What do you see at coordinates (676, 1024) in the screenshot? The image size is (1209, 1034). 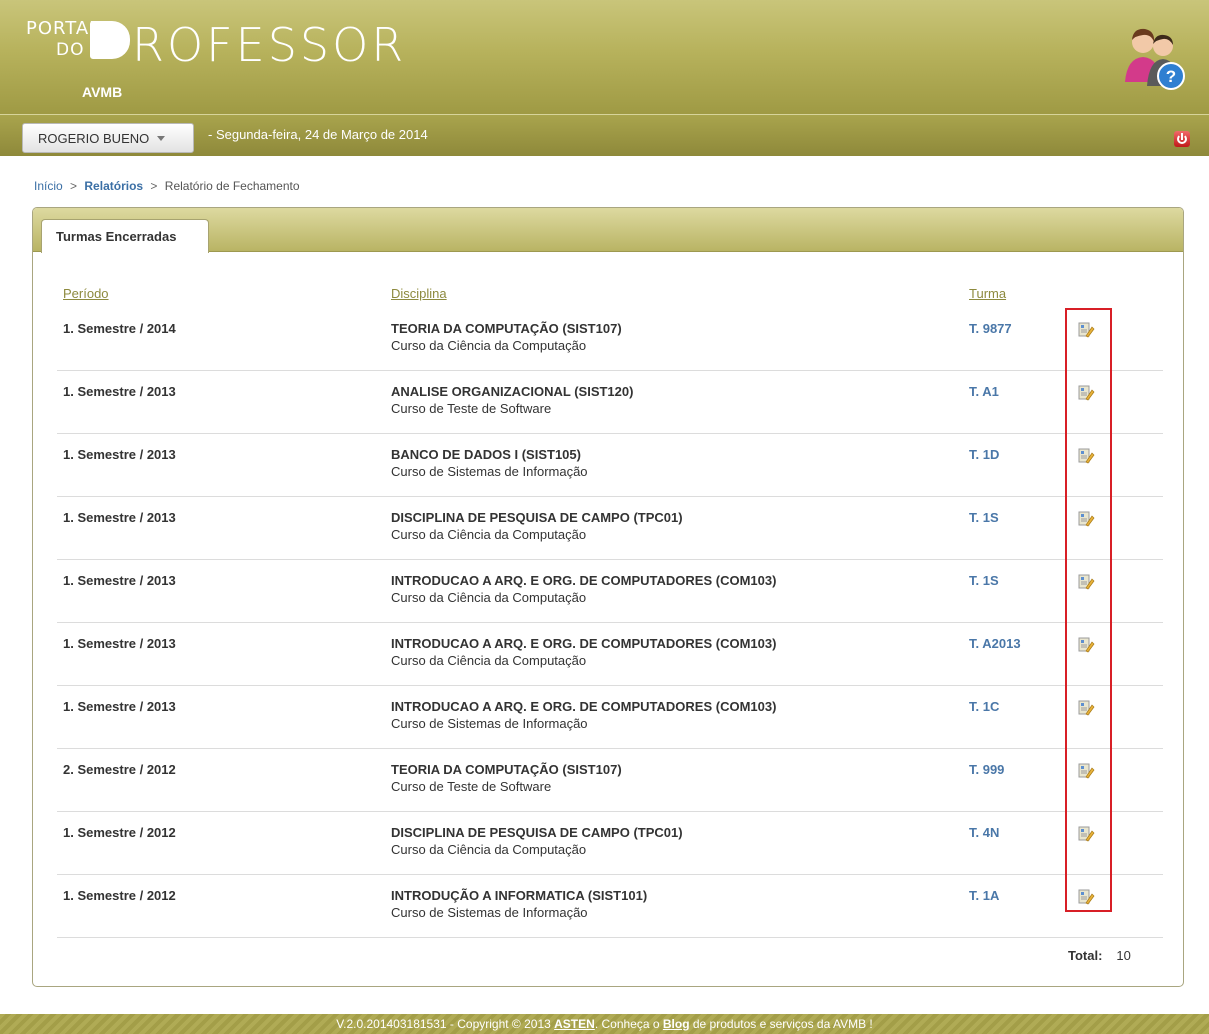 I see `footer-blog-link: Blog` at bounding box center [676, 1024].